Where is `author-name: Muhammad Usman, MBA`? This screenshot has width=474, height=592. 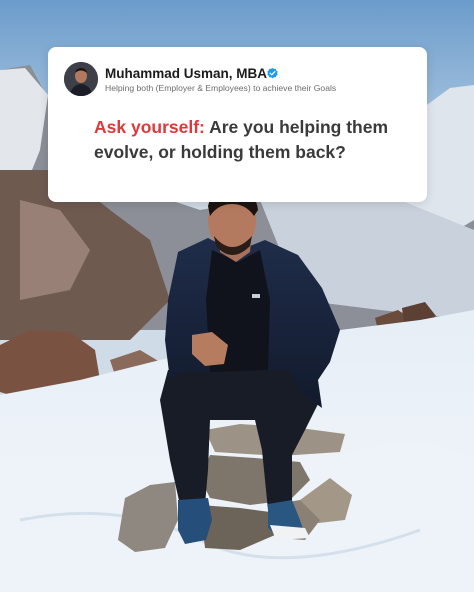
author-name: Muhammad Usman, MBA is located at coordinates (186, 73).